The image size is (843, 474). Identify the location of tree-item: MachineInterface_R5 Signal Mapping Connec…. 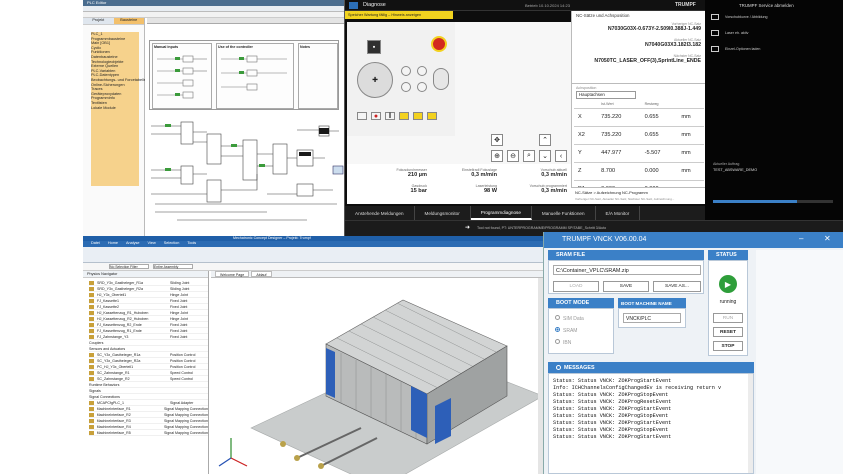
(148, 433).